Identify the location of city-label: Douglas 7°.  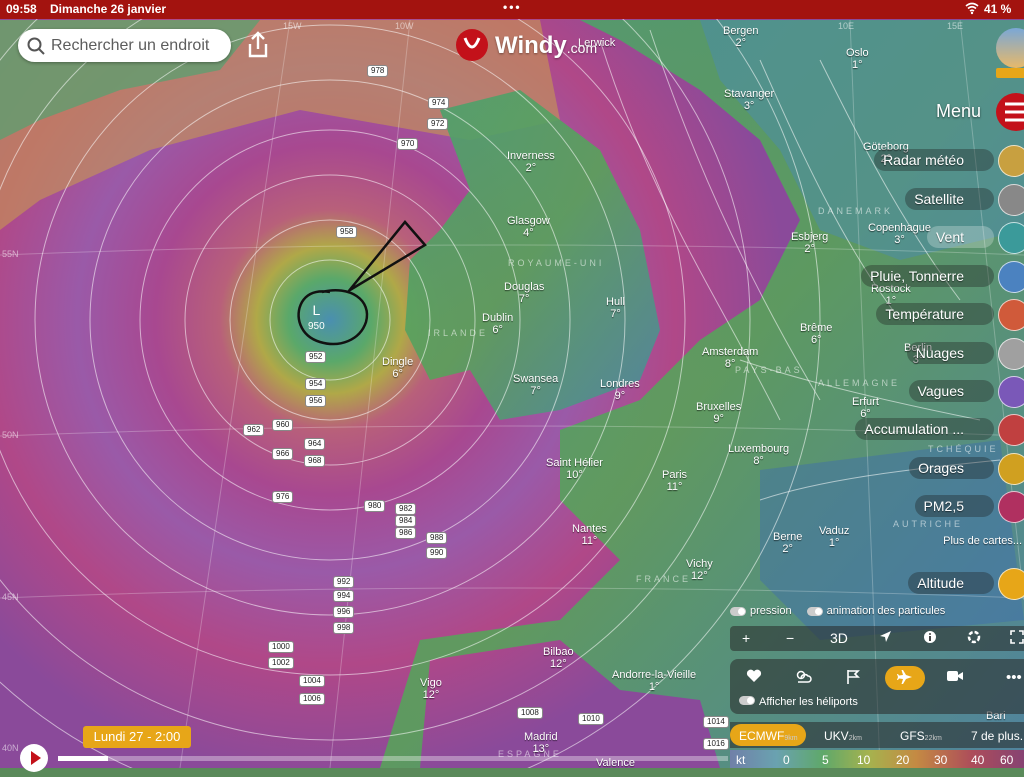
(524, 293).